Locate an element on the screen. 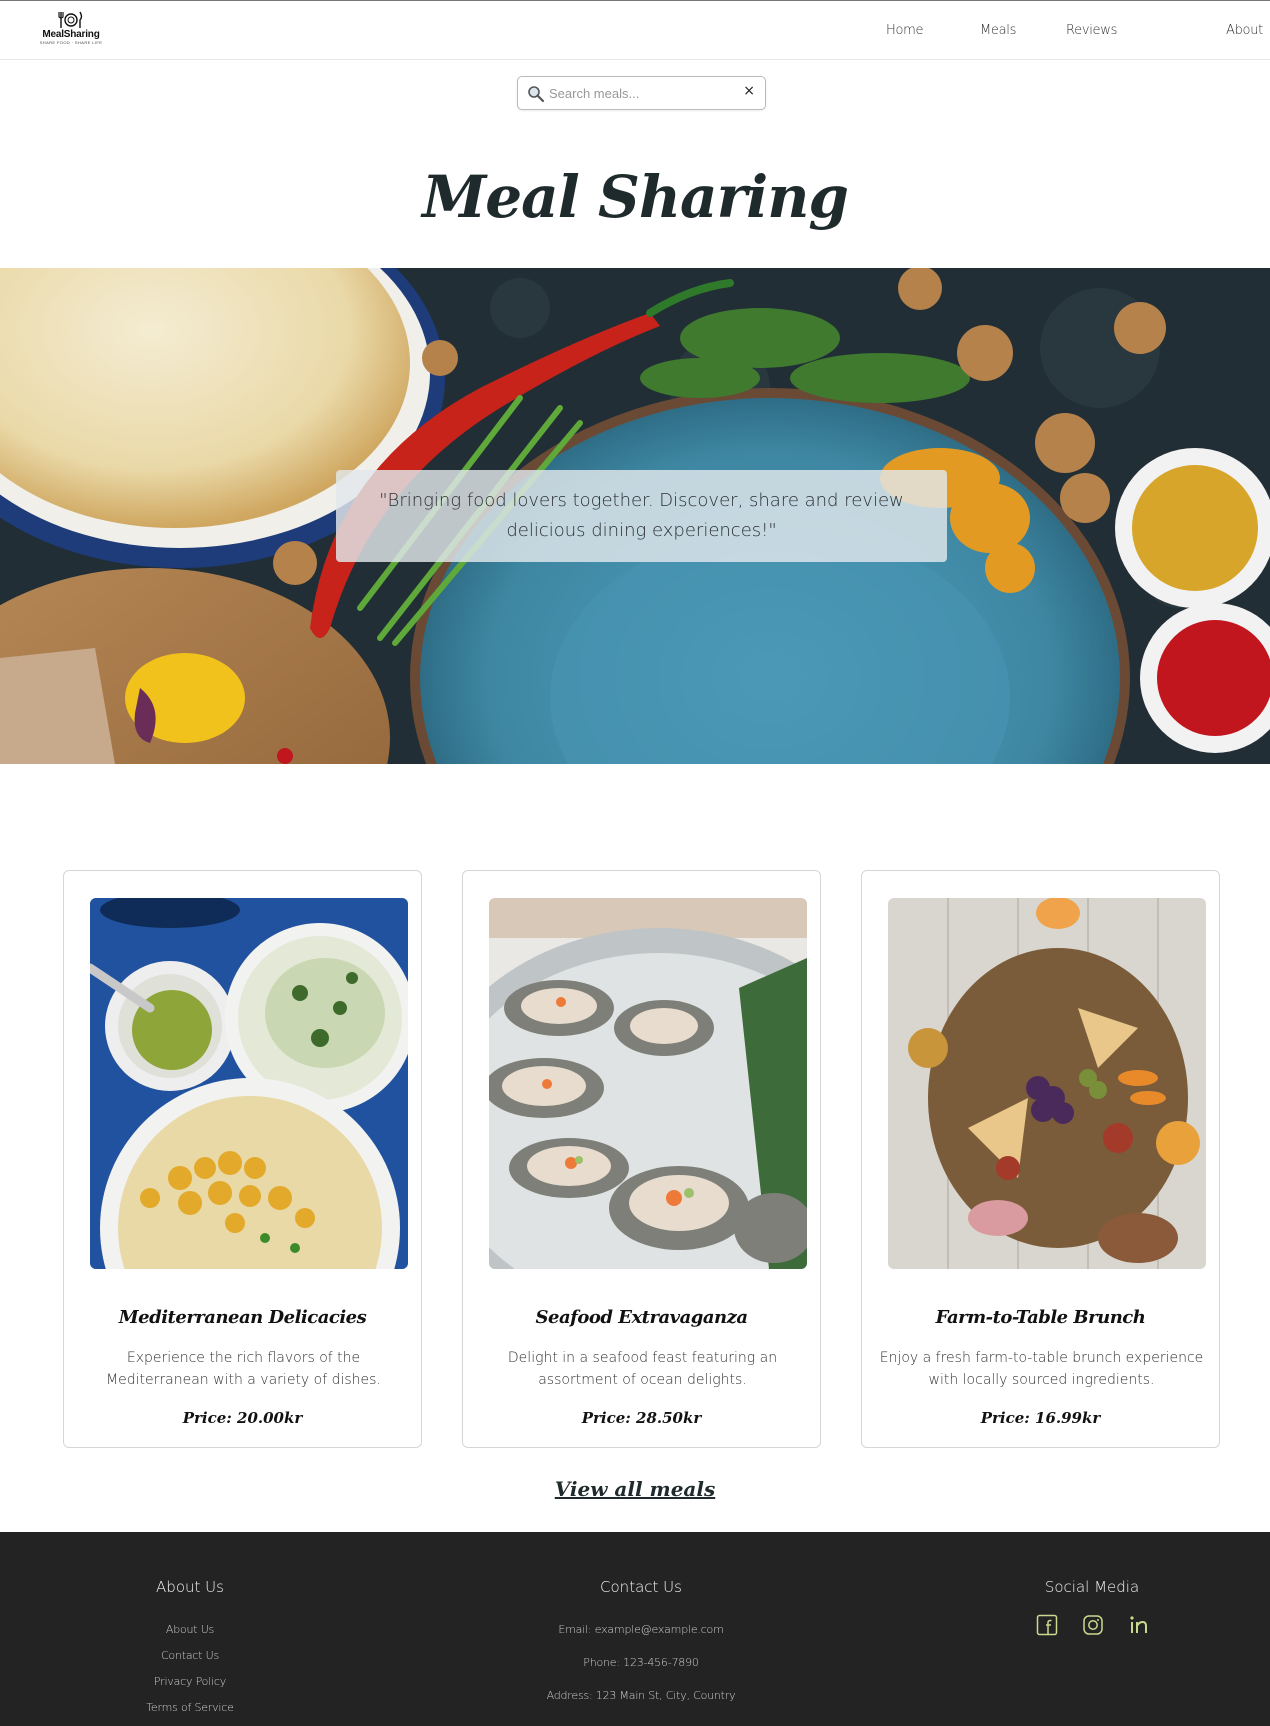  instagram-icon is located at coordinates (1093, 1625).